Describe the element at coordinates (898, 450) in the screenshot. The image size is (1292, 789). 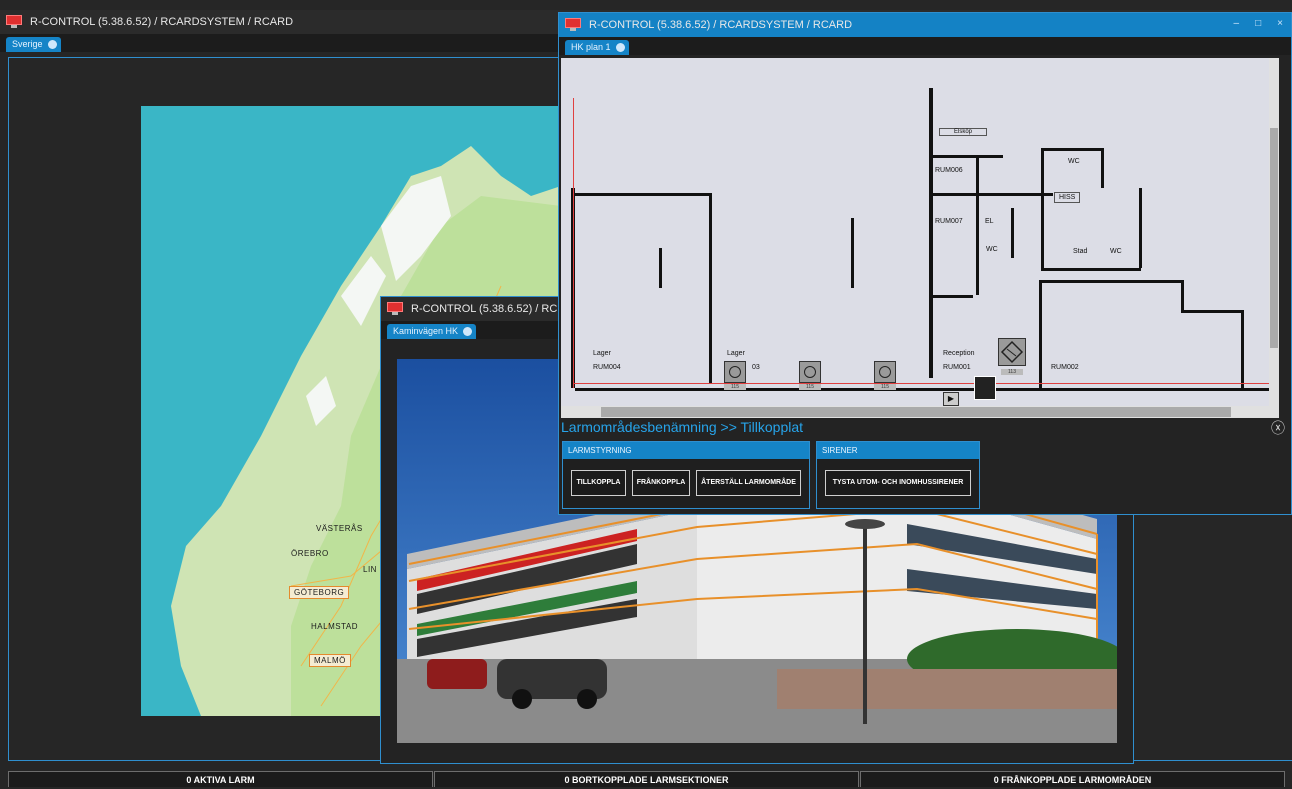
I see `sirener-heading: SIRENER` at that location.